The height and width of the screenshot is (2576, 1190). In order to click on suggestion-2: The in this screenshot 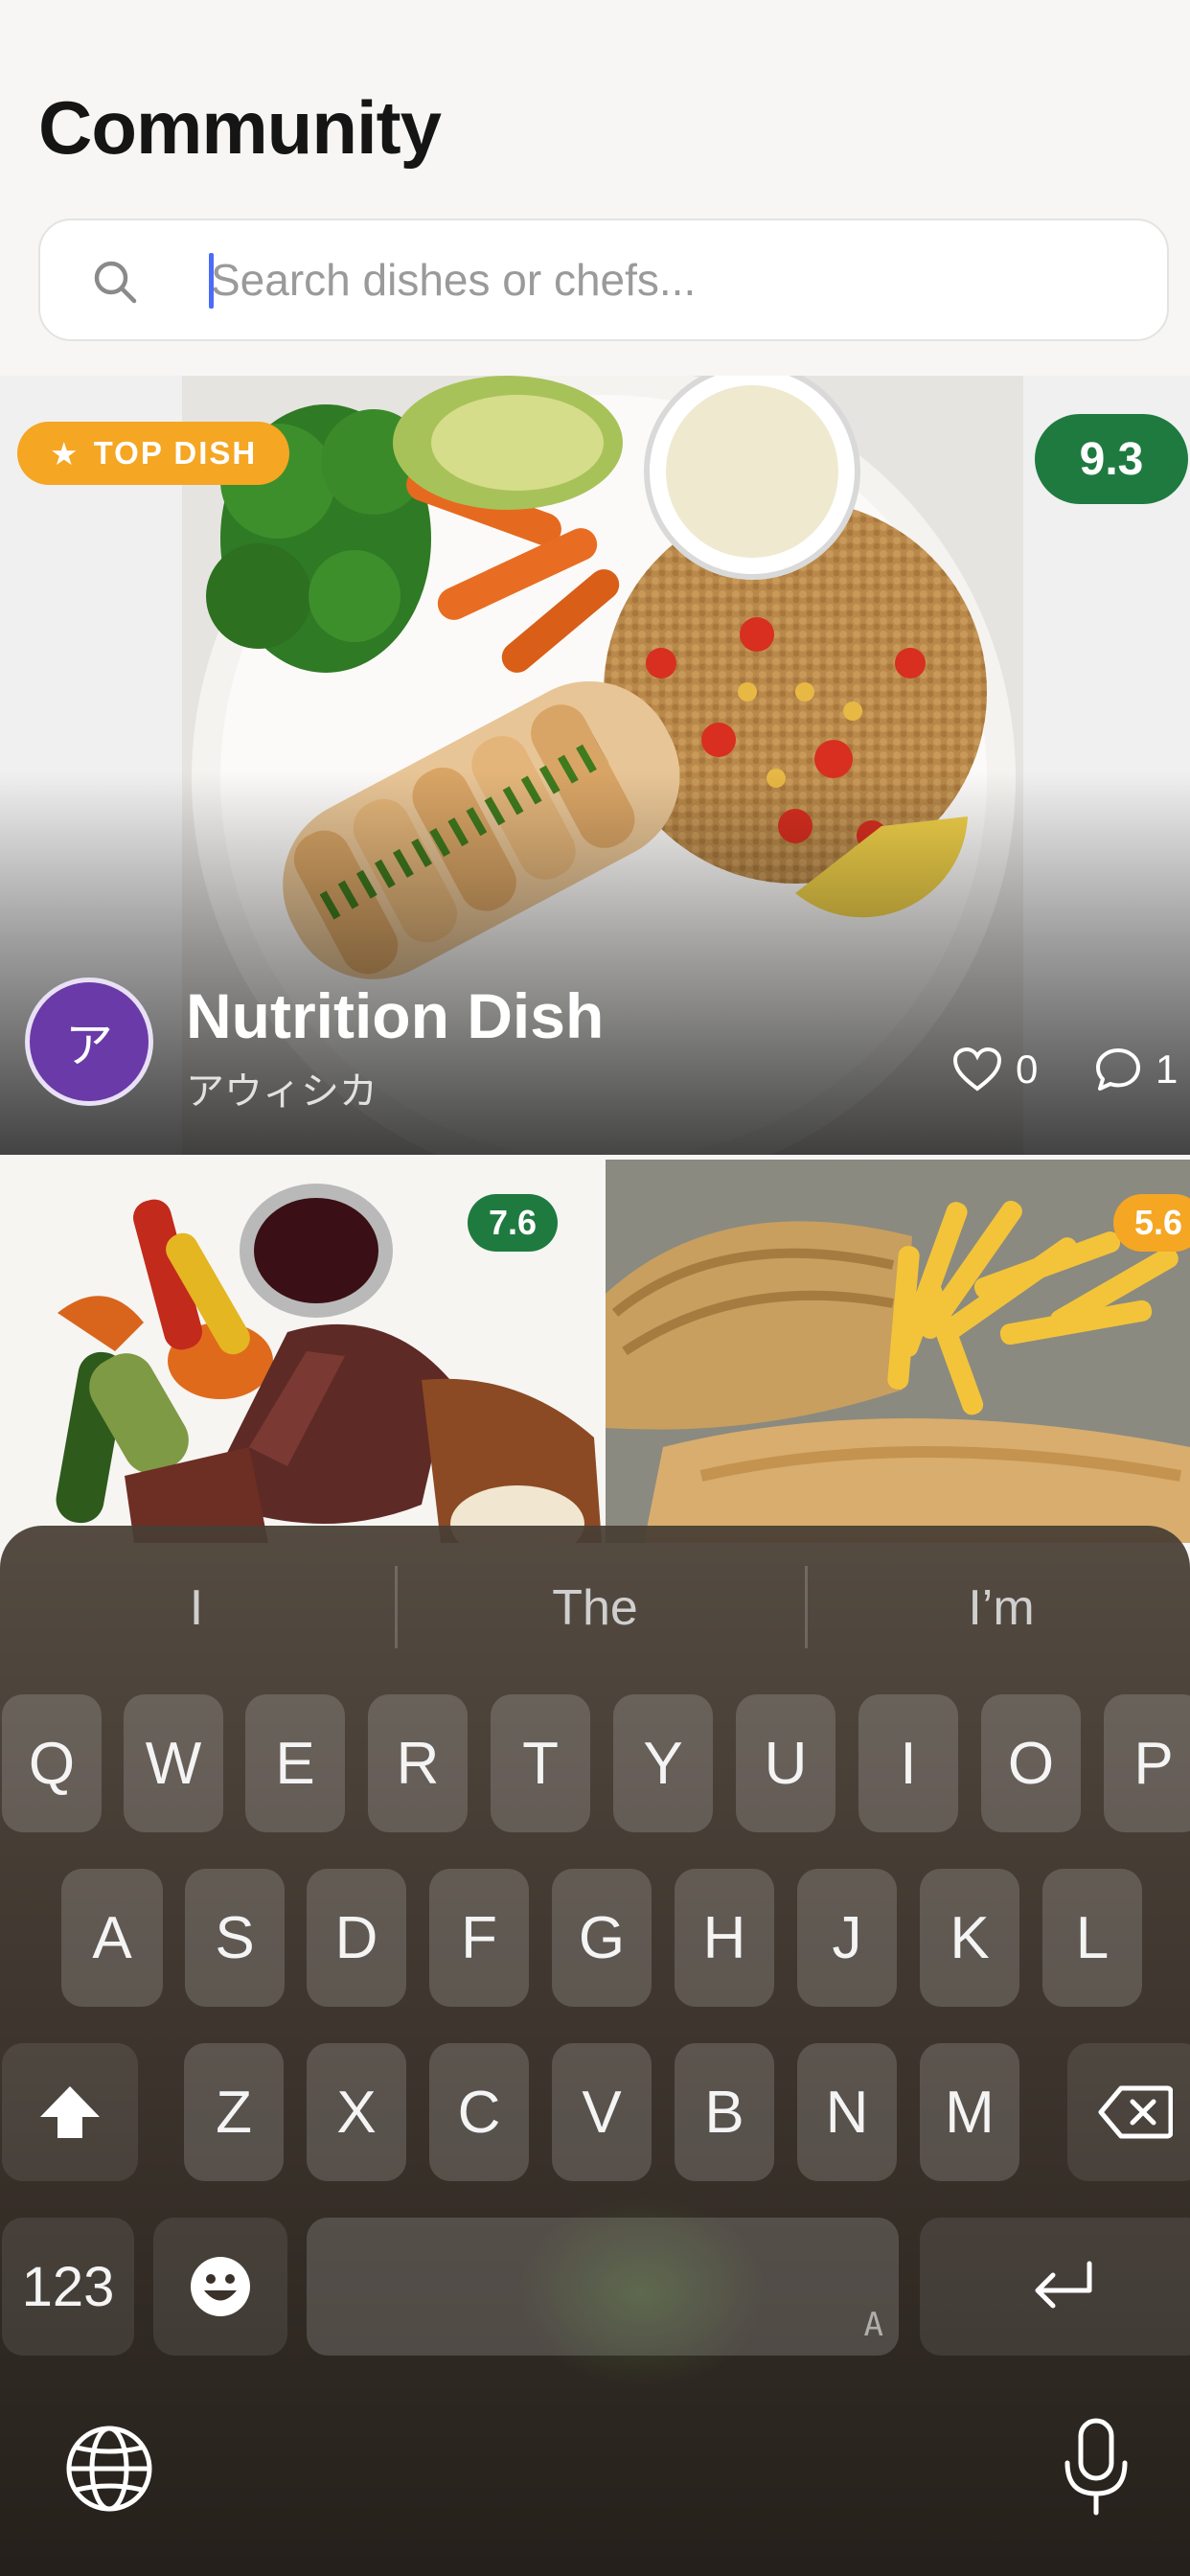, I will do `click(595, 1608)`.